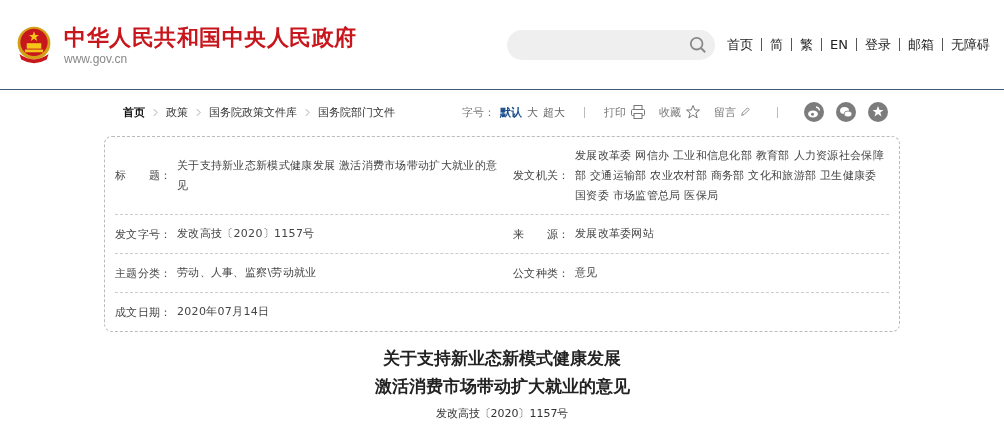 The height and width of the screenshot is (432, 1004). What do you see at coordinates (732, 112) in the screenshot?
I see `comment-button: 留言` at bounding box center [732, 112].